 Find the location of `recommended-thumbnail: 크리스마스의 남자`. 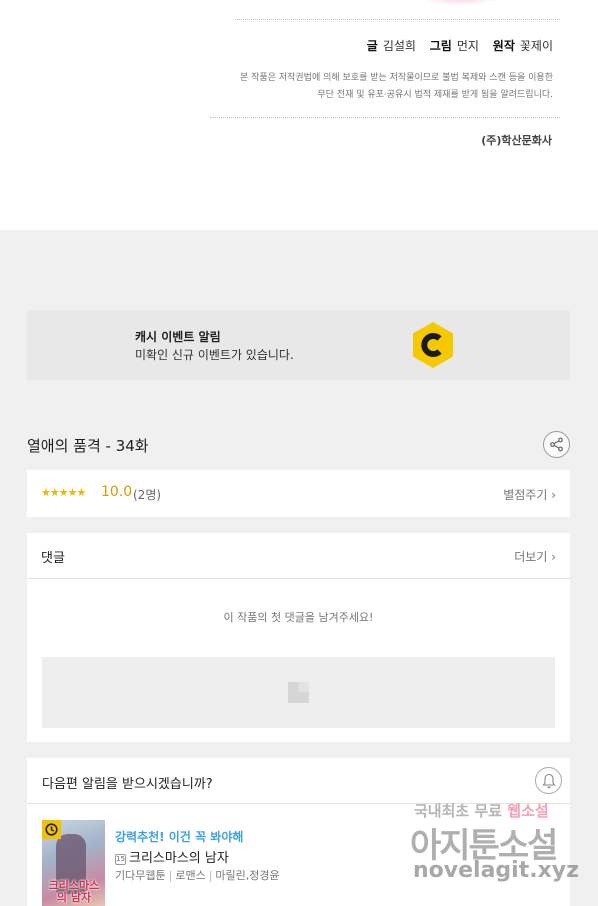

recommended-thumbnail: 크리스마스의 남자 is located at coordinates (73, 863).